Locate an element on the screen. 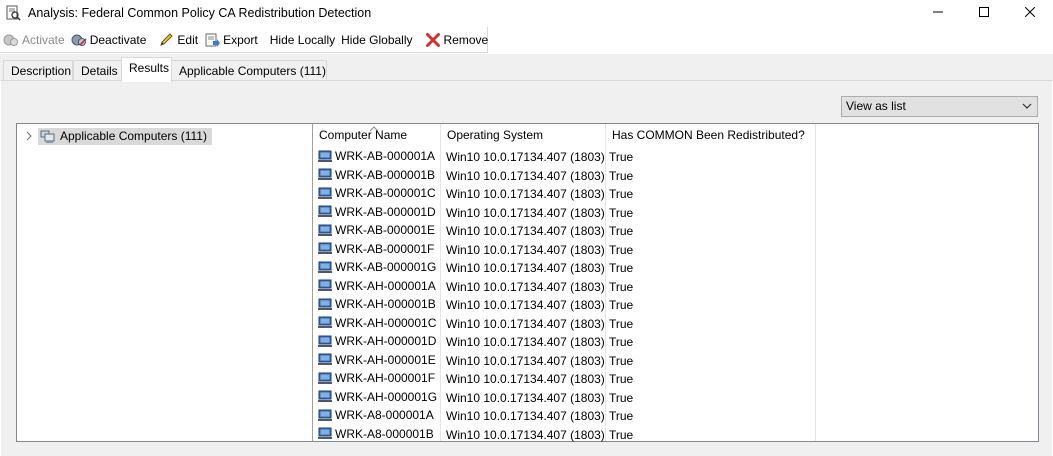 The width and height of the screenshot is (1053, 456). tree-node-applicable-computers: Applicable Computers (111) is located at coordinates (117, 136).